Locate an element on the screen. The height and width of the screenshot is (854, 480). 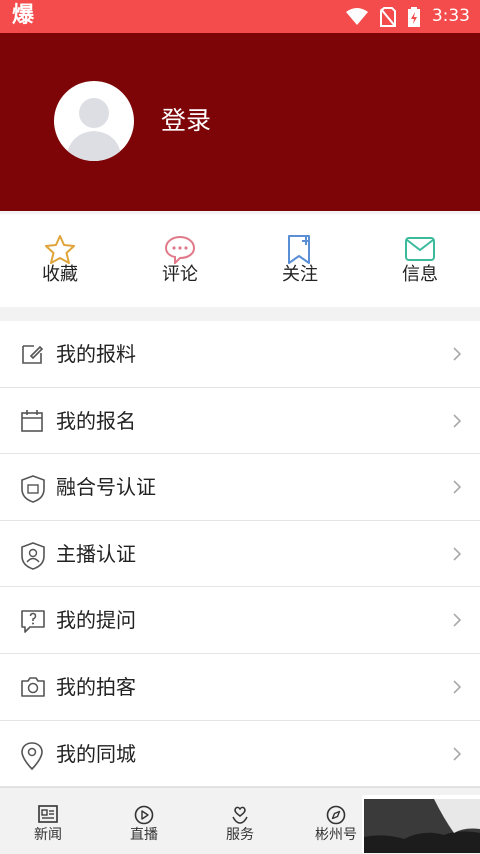
menu-item-my-signups: 我的报名 is located at coordinates (240, 421).